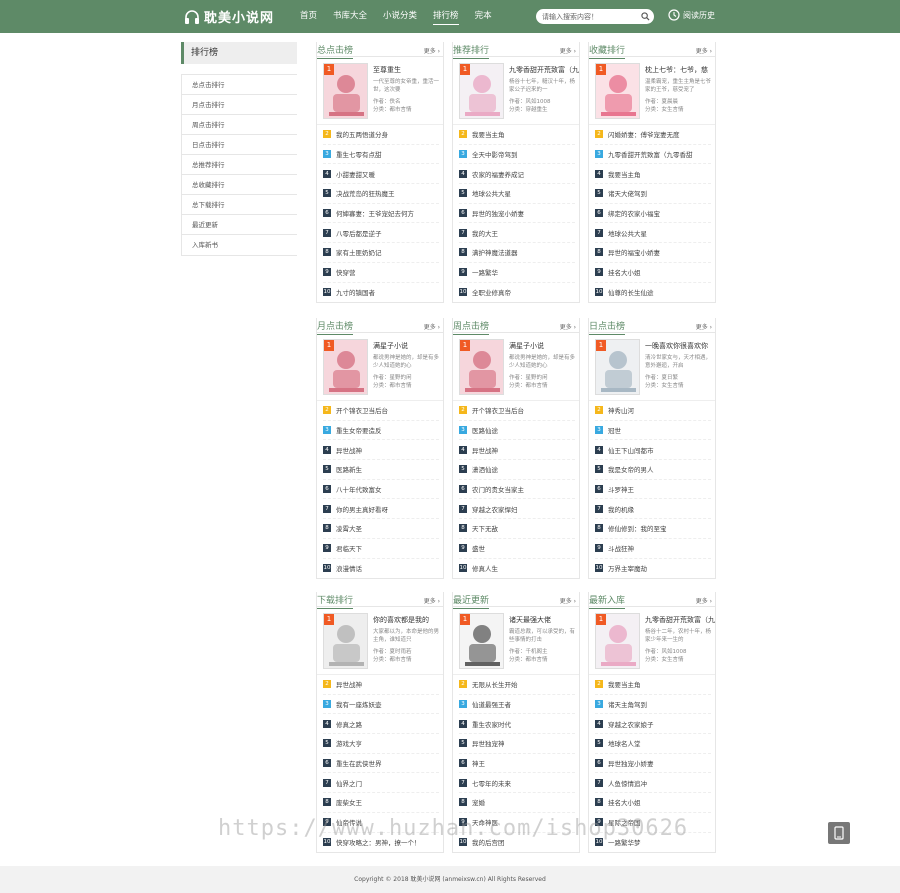 The width and height of the screenshot is (900, 893). I want to click on list-item: 7 穿越之农家悍妇, so click(517, 509).